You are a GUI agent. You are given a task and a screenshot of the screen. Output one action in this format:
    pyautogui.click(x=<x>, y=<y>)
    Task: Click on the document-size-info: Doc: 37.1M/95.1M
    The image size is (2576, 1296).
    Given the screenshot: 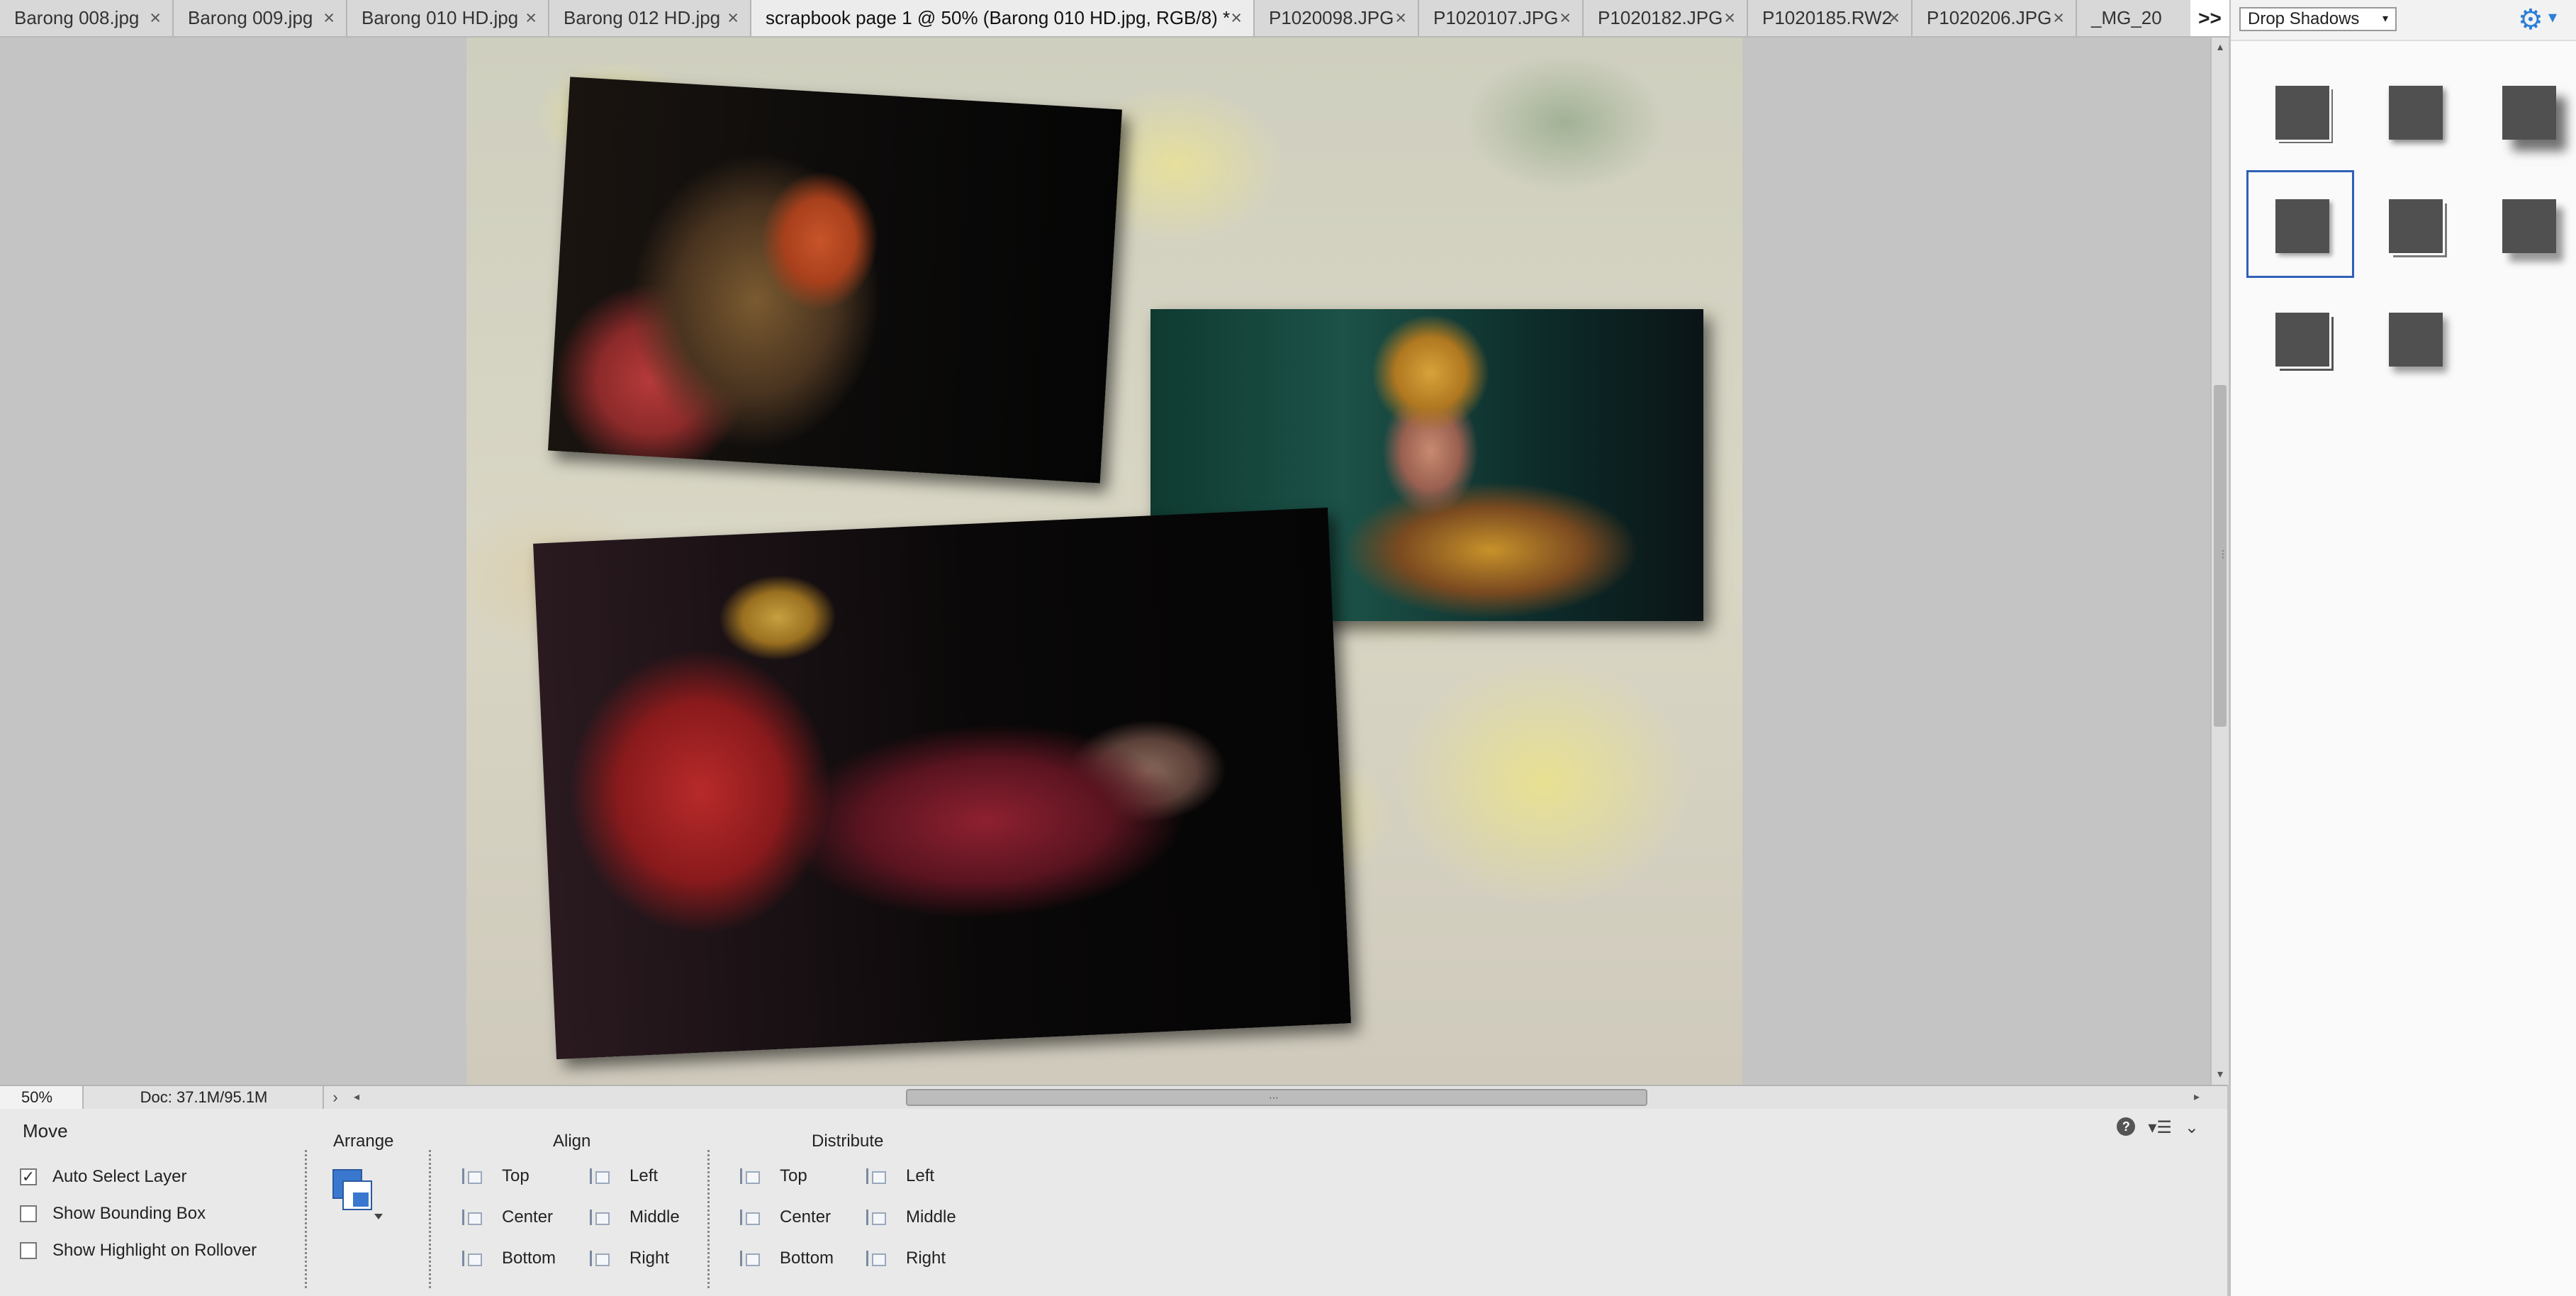 What is the action you would take?
    pyautogui.click(x=204, y=1097)
    